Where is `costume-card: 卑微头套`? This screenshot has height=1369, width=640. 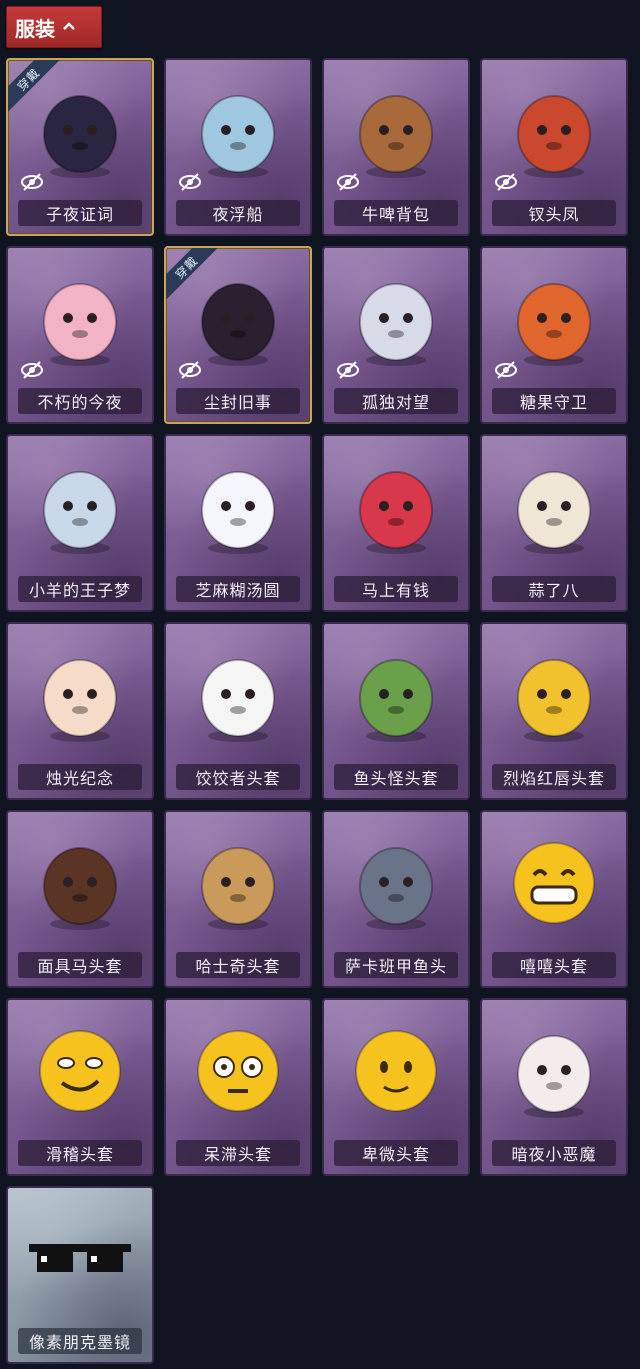 costume-card: 卑微头套 is located at coordinates (396, 1087).